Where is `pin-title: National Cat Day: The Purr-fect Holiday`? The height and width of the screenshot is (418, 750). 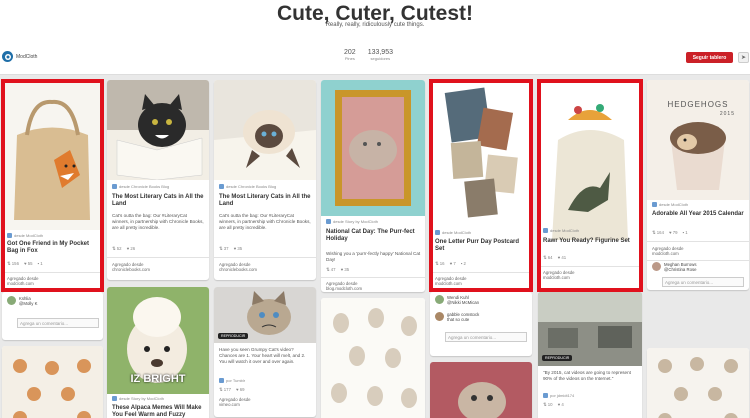
pin-title: National Cat Day: The Purr-fect Holiday is located at coordinates (373, 236).